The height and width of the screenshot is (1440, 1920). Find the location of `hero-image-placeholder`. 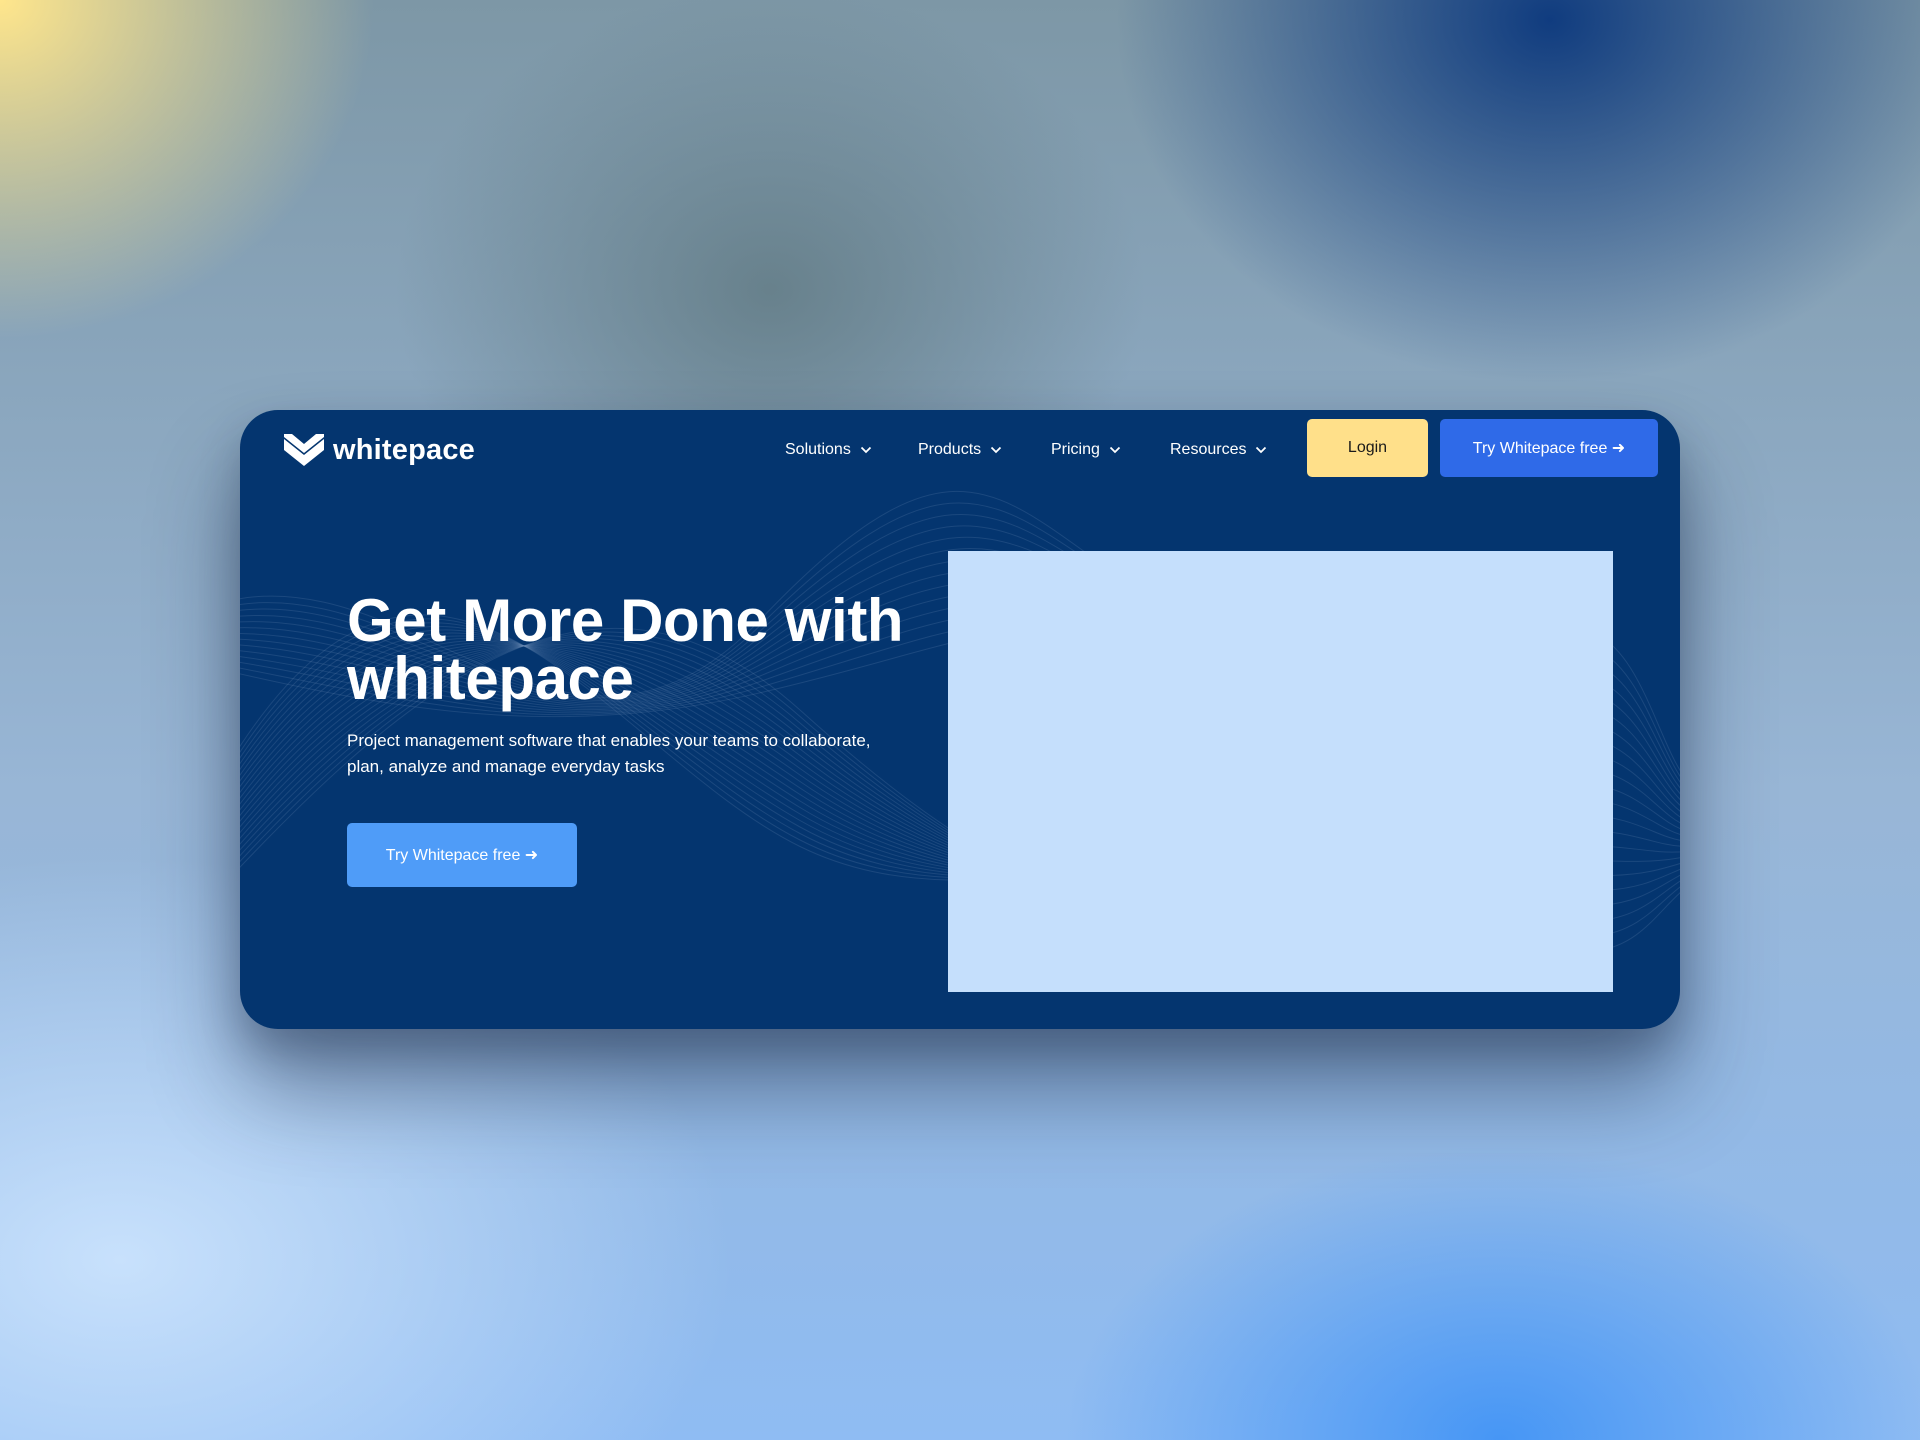

hero-image-placeholder is located at coordinates (1280, 771).